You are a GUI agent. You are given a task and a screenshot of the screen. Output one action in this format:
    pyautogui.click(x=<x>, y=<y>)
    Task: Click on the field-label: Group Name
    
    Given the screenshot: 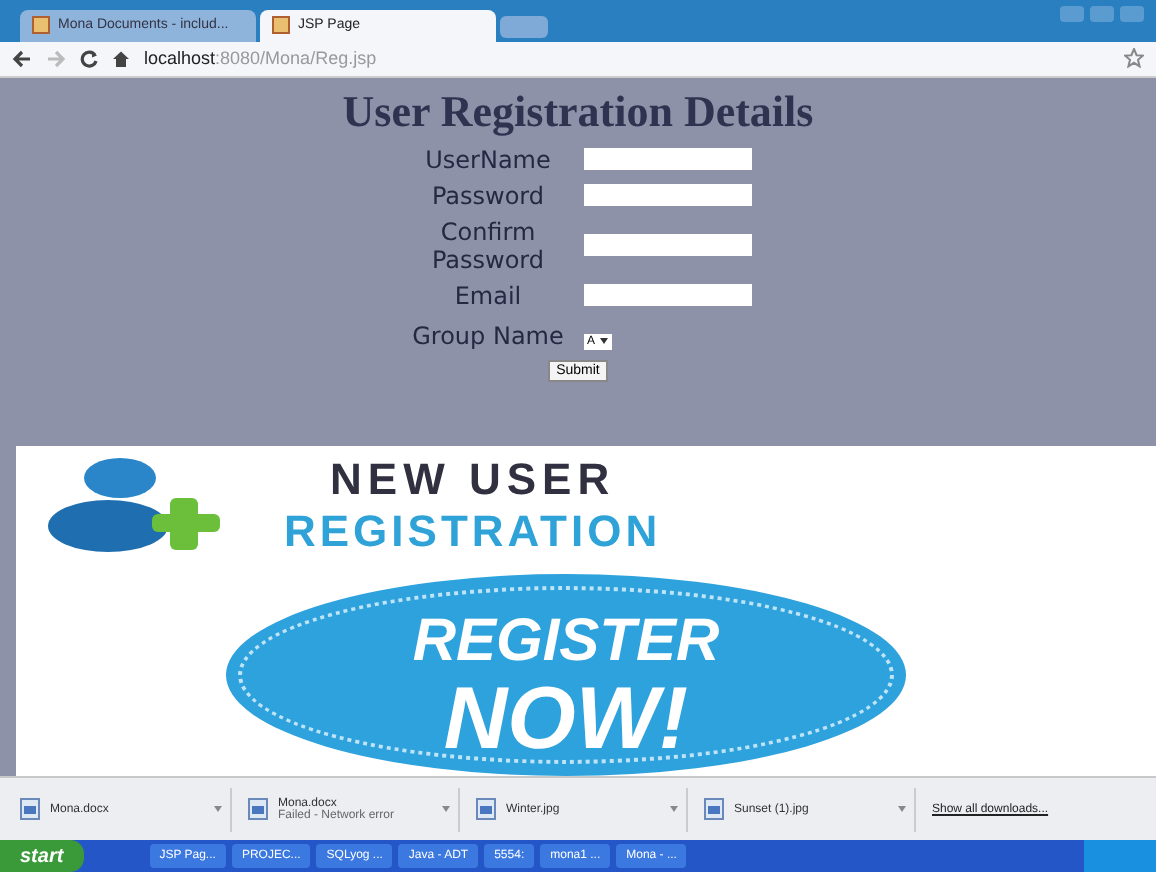 What is the action you would take?
    pyautogui.click(x=488, y=335)
    